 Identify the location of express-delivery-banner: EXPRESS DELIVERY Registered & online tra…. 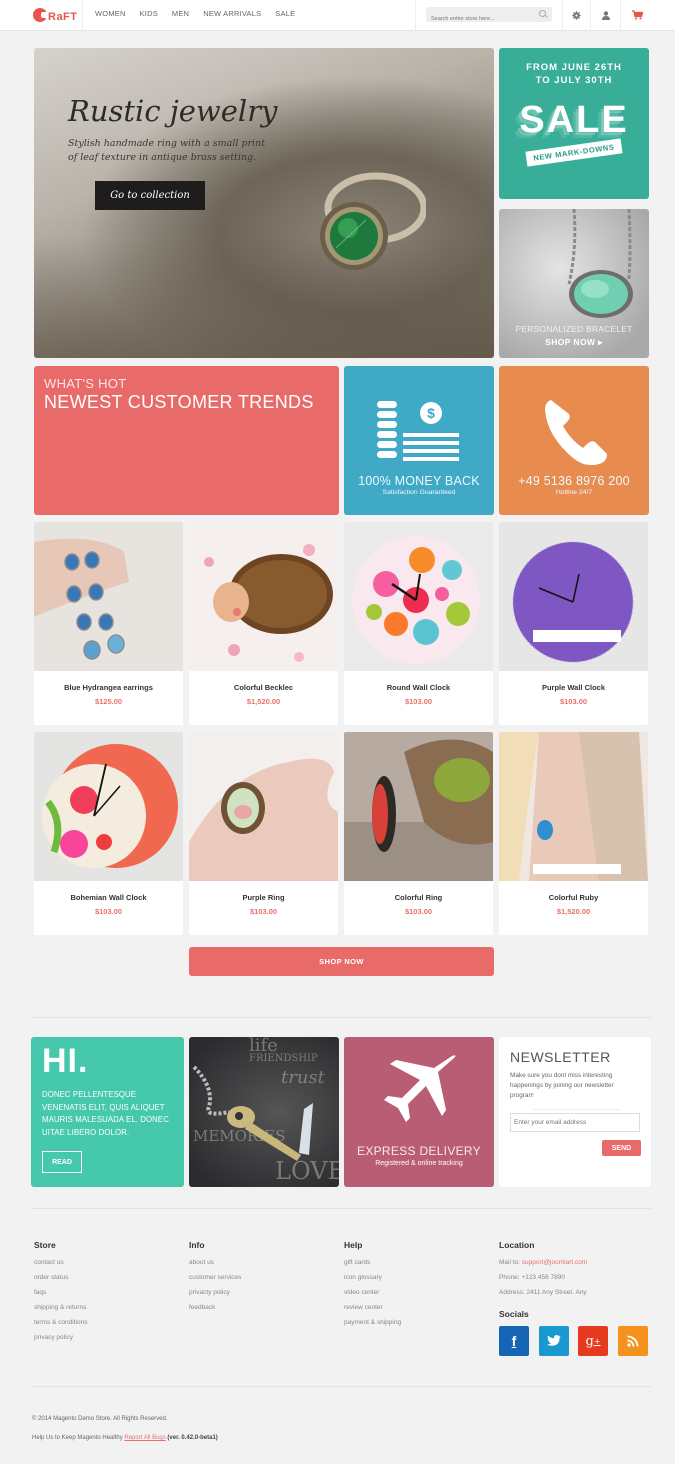
(419, 1112).